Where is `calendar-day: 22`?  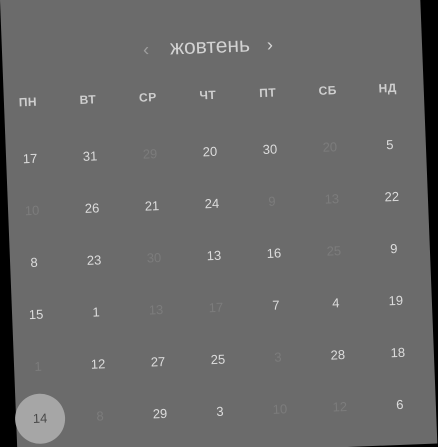
calendar-day: 22 is located at coordinates (391, 196).